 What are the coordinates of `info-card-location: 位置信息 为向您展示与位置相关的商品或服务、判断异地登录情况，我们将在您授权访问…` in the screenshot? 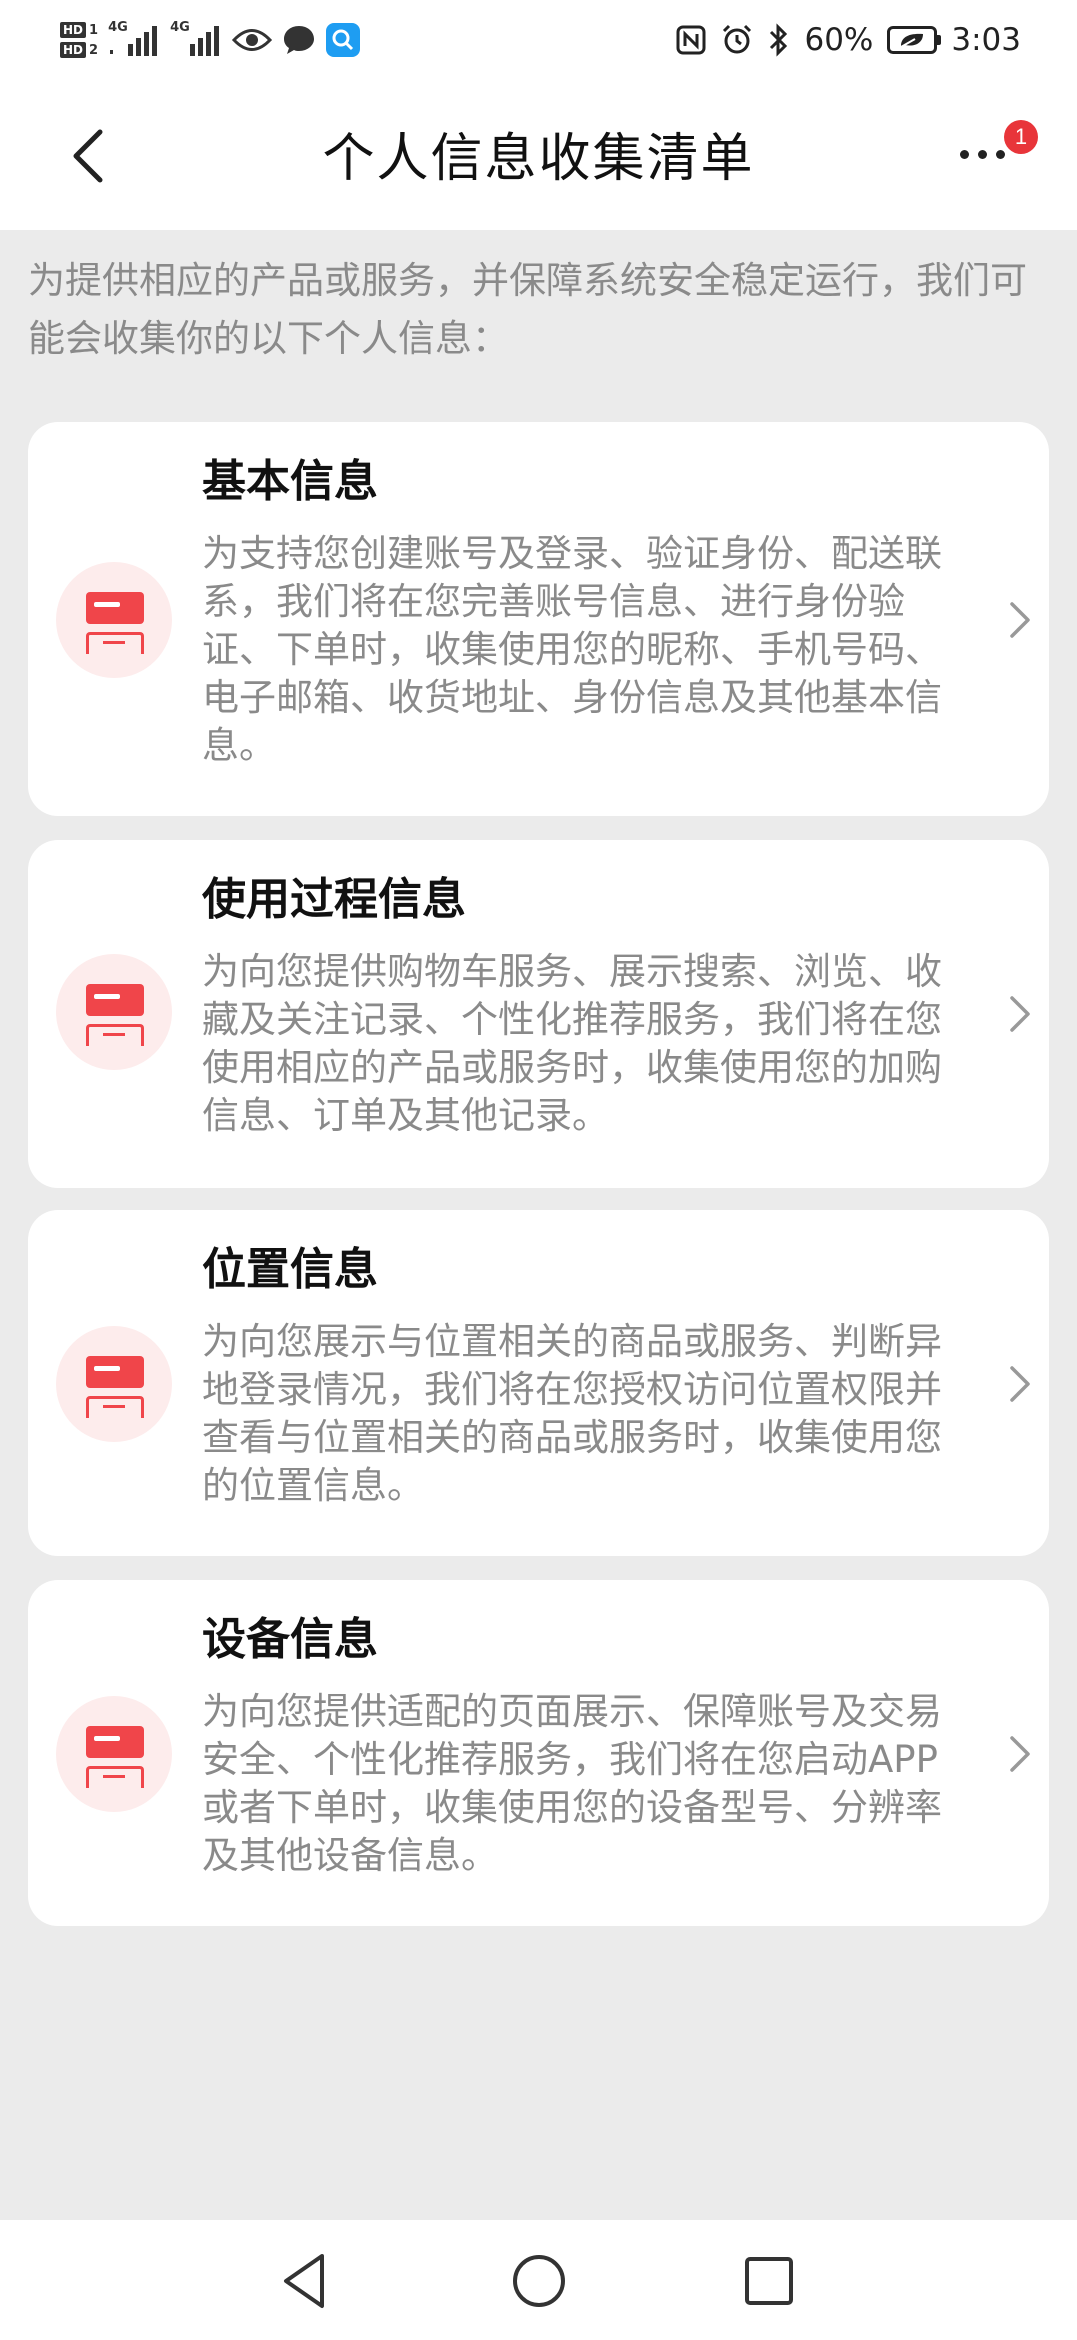 It's located at (538, 1383).